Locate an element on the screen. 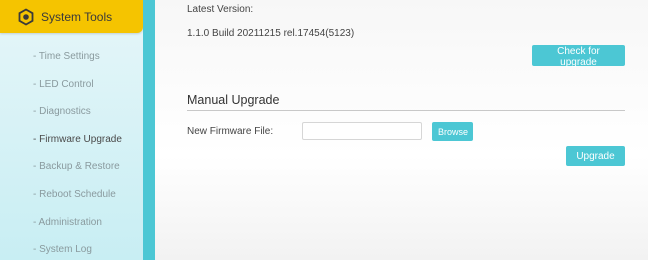  sidebar-item-firmware-upgrade: - Firmware Upgrade is located at coordinates (77, 139).